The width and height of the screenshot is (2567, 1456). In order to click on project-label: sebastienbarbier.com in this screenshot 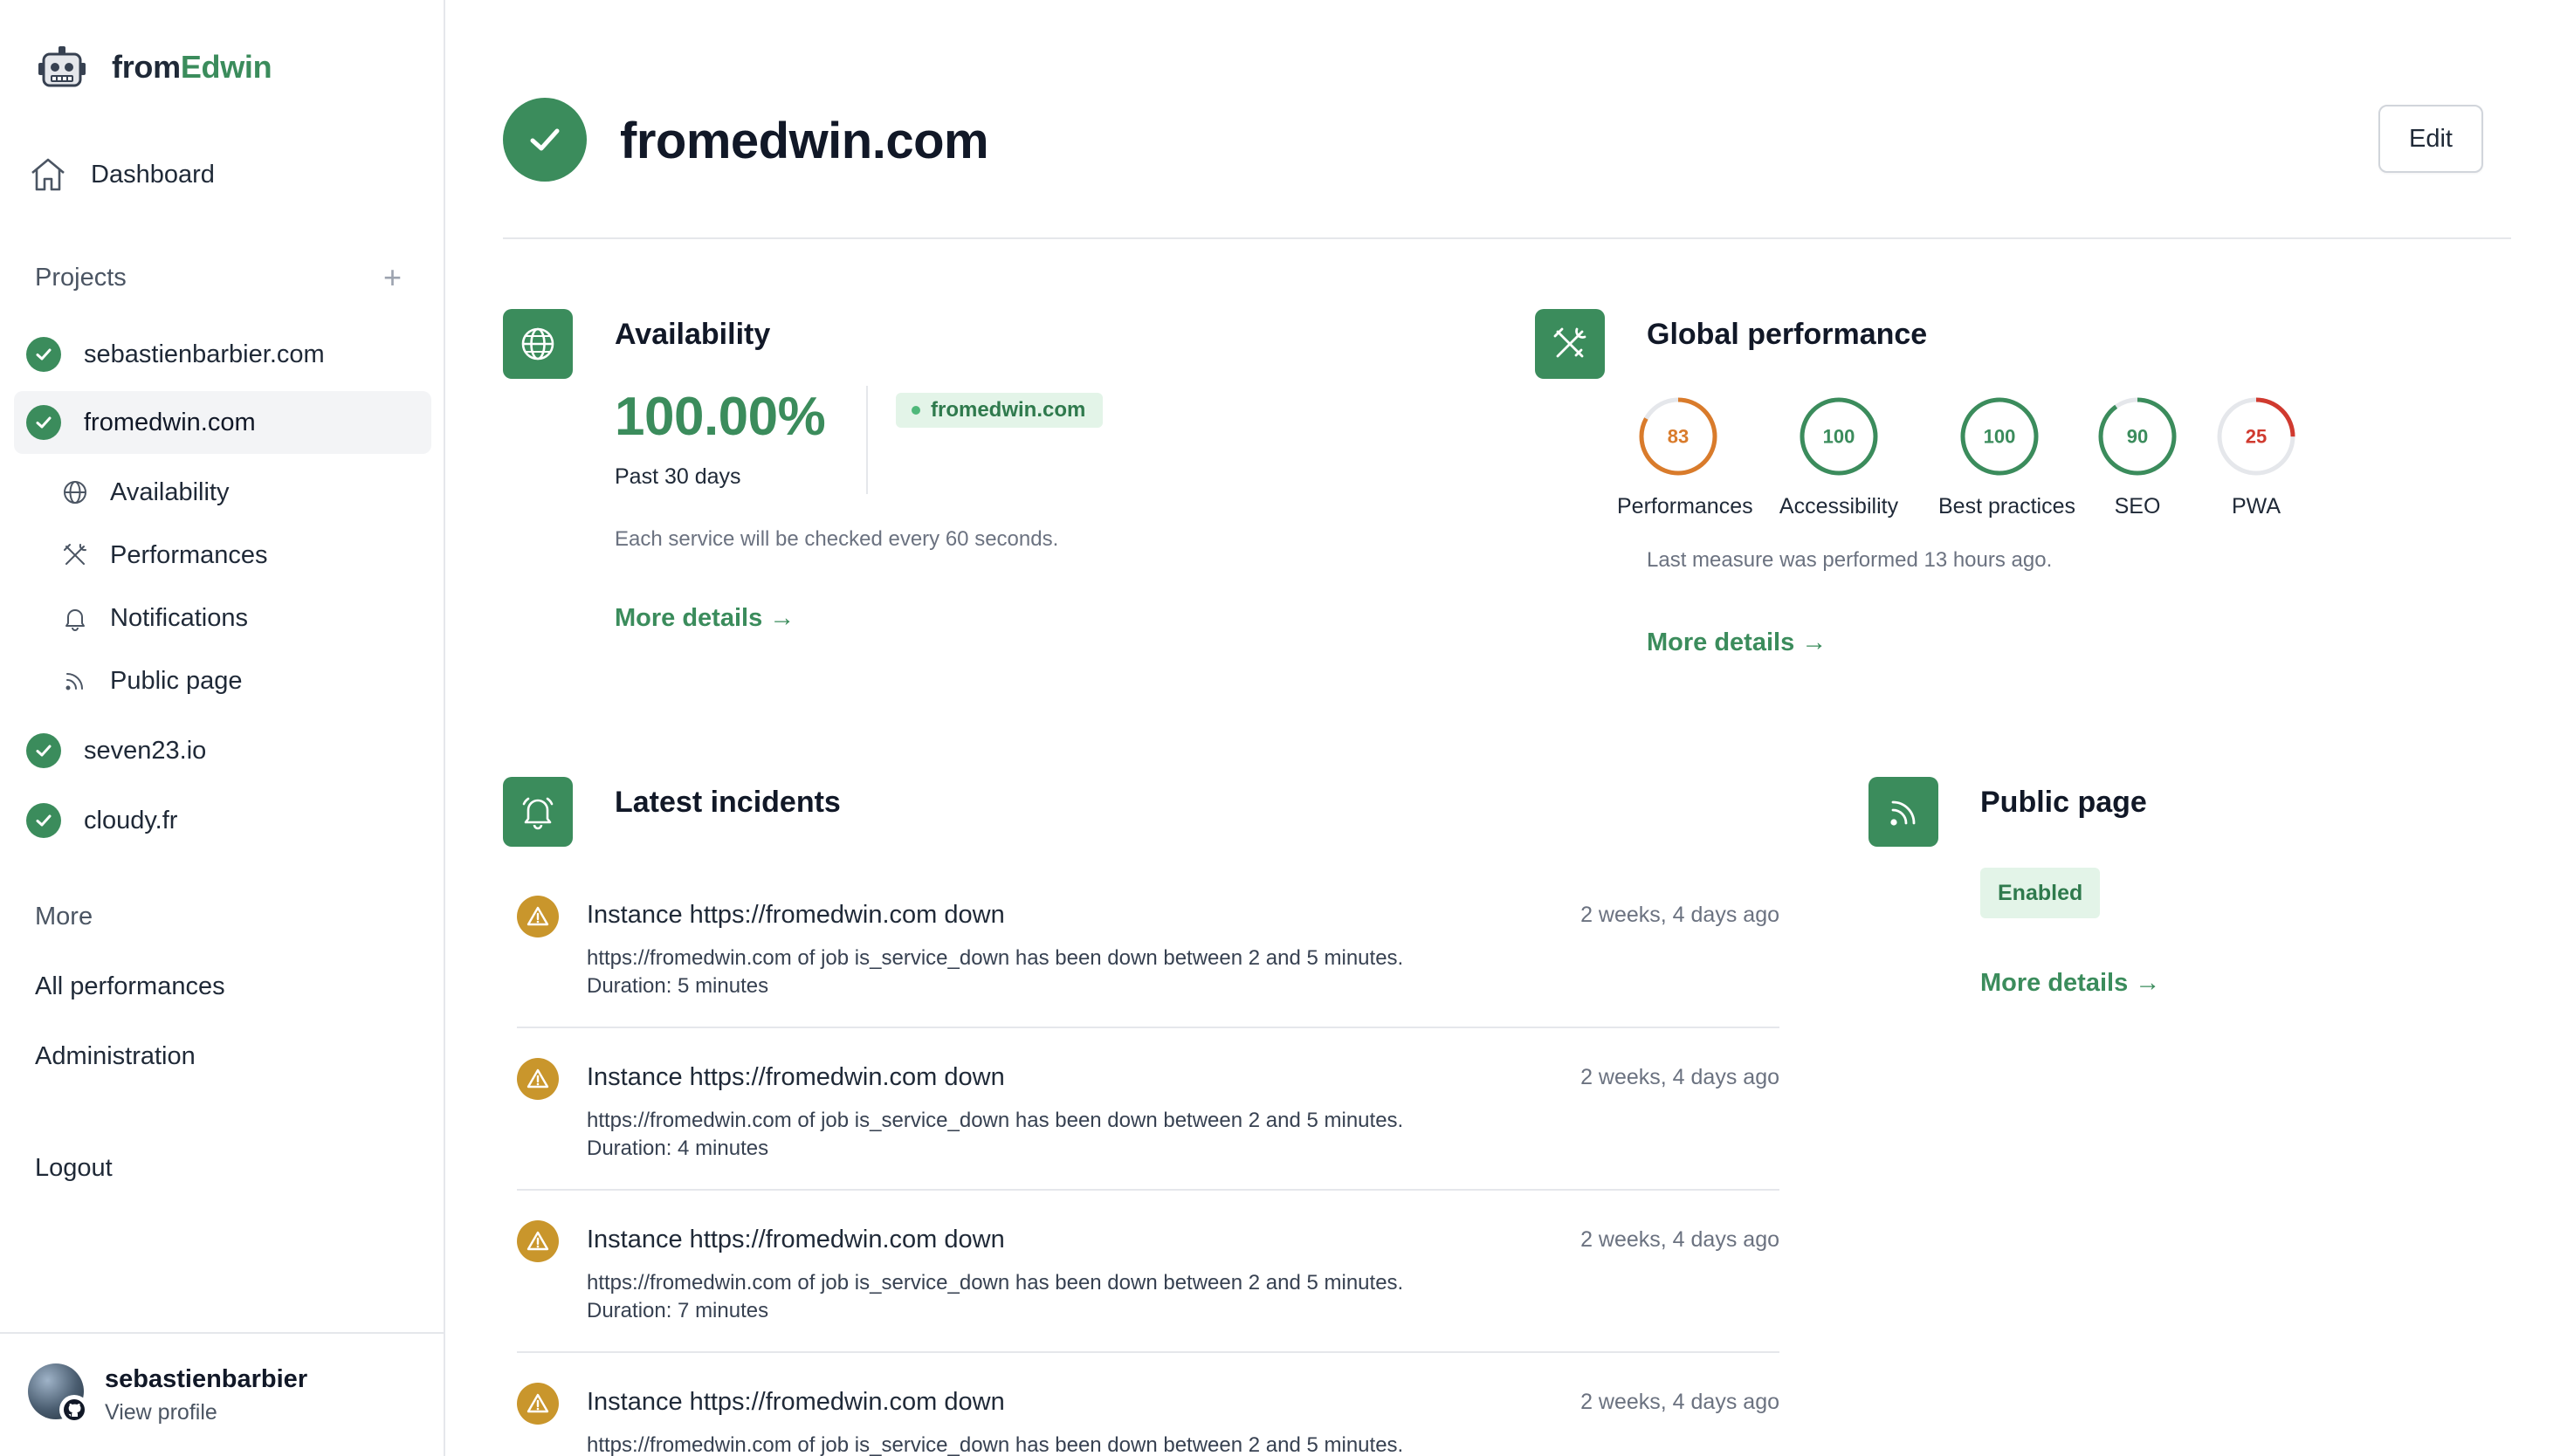, I will do `click(204, 354)`.